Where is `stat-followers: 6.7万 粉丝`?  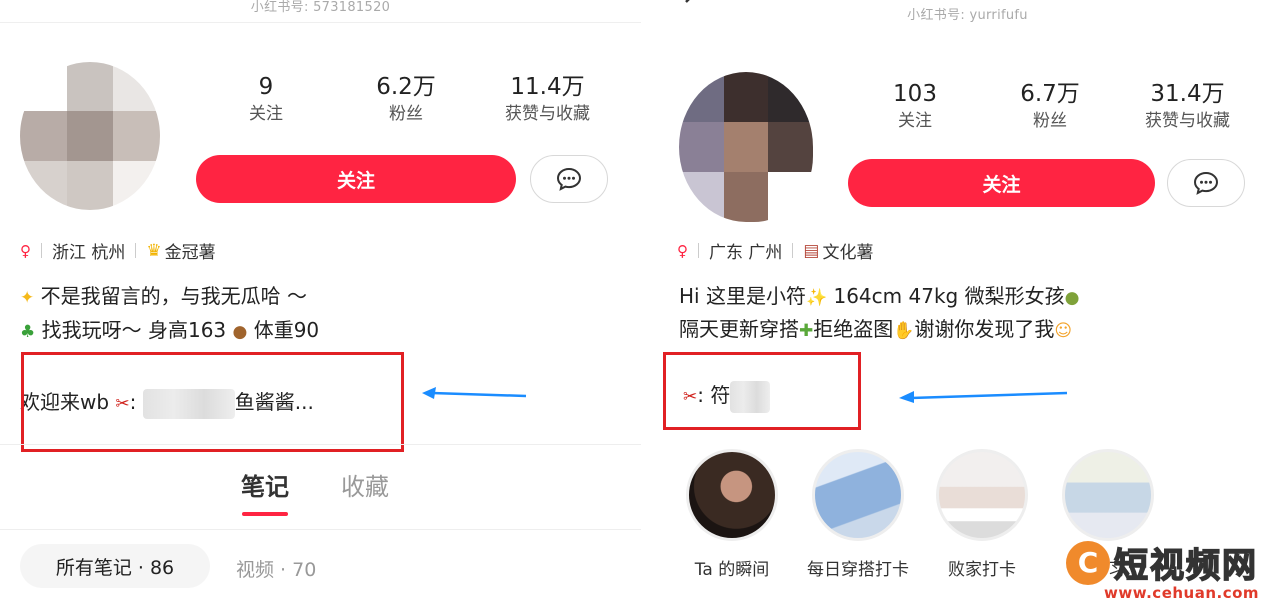
stat-followers: 6.7万 粉丝 is located at coordinates (1050, 106).